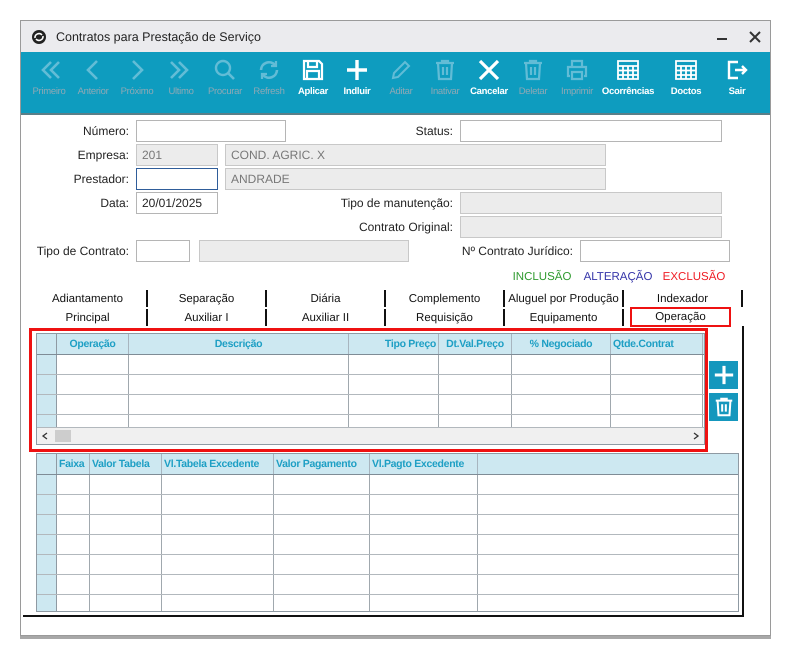  What do you see at coordinates (313, 82) in the screenshot?
I see `toolbar-button: Aplicar` at bounding box center [313, 82].